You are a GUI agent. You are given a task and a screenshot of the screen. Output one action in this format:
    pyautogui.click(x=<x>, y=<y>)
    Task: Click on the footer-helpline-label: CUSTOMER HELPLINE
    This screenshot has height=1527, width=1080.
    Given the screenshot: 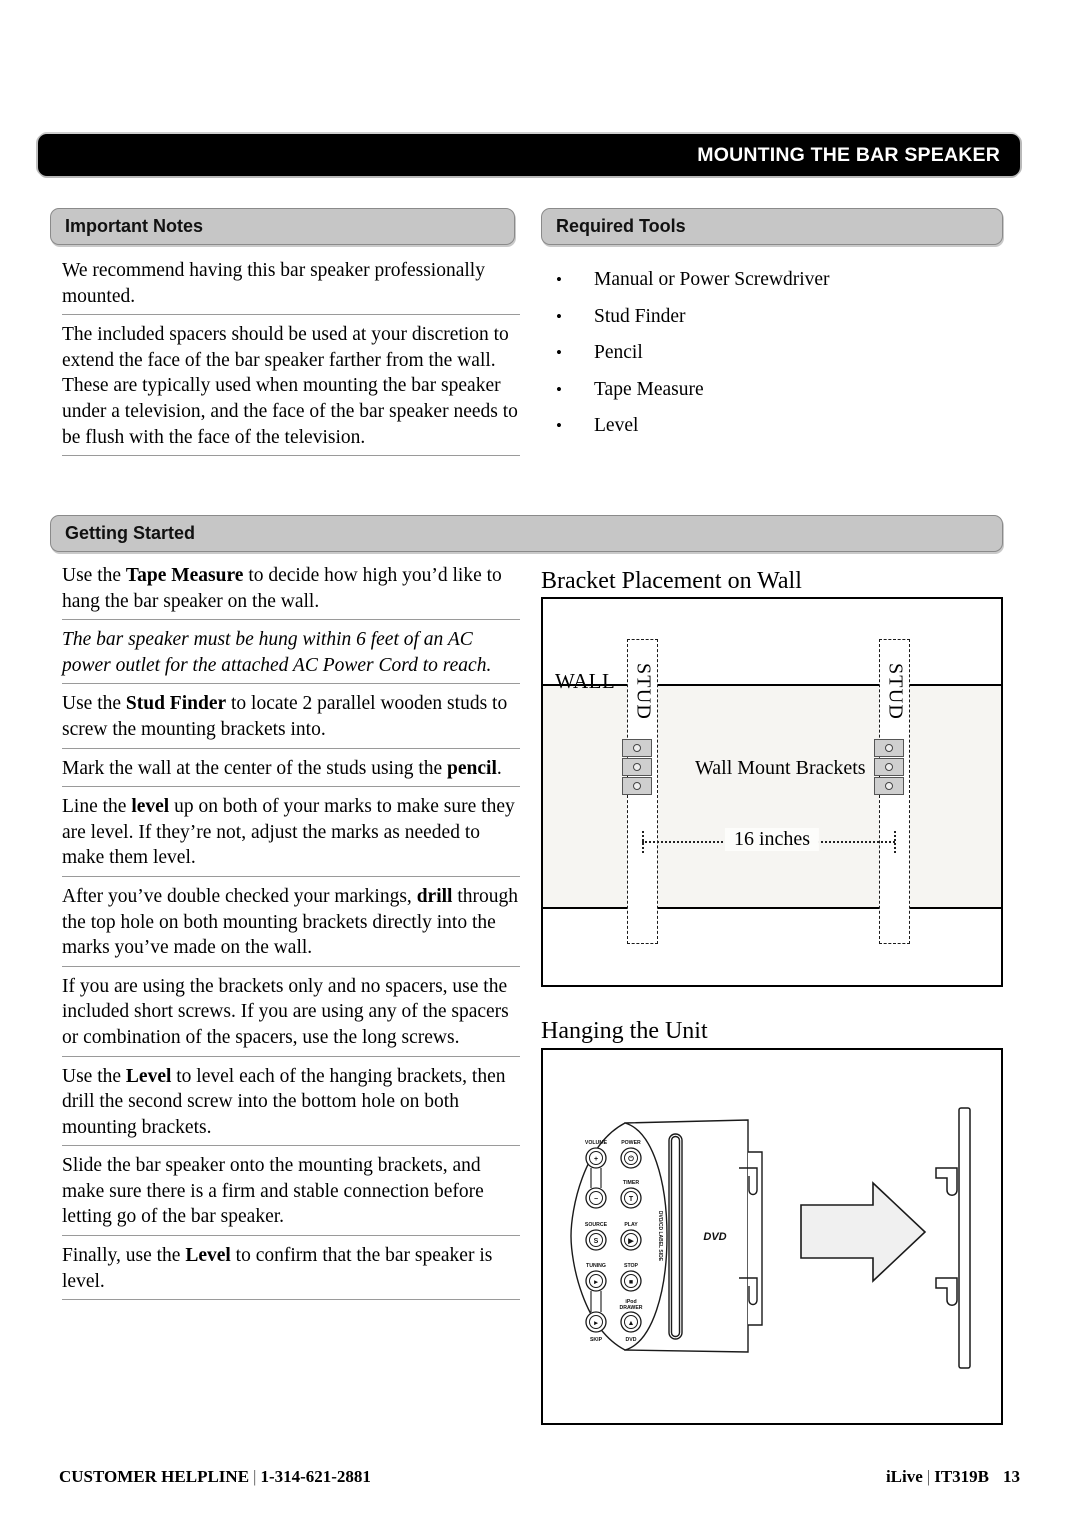 What is the action you would take?
    pyautogui.click(x=154, y=1476)
    